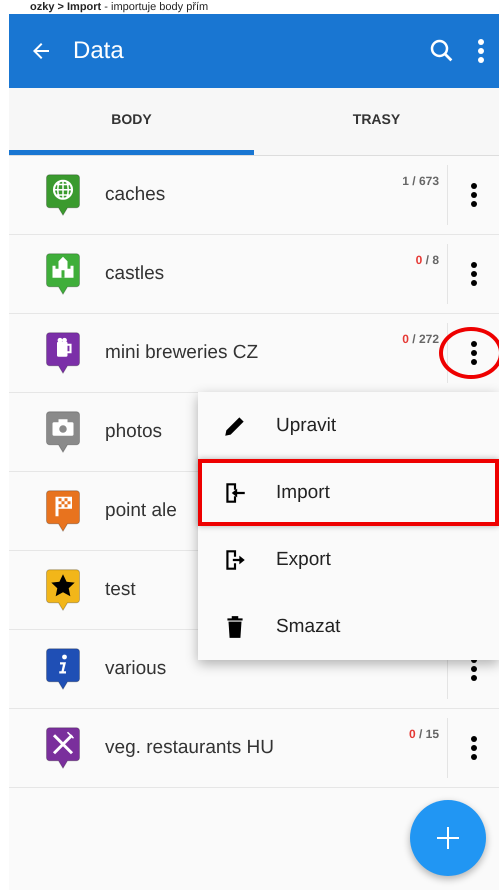 The width and height of the screenshot is (499, 890). I want to click on point-count: 0 / 272, so click(421, 339).